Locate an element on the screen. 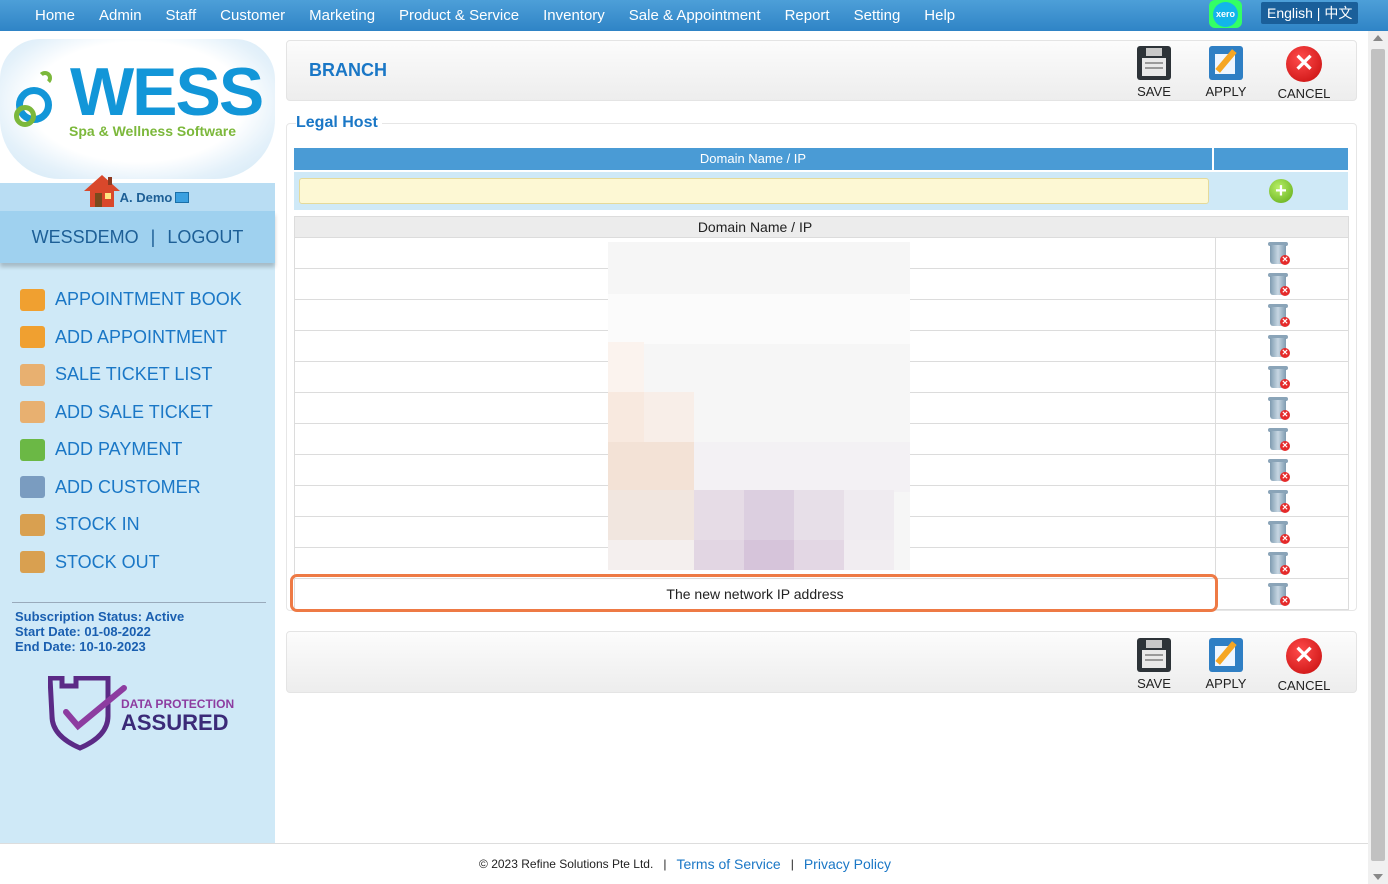 This screenshot has width=1388, height=884. subscription-end-date: End Date: 10-10-2023 is located at coordinates (80, 646).